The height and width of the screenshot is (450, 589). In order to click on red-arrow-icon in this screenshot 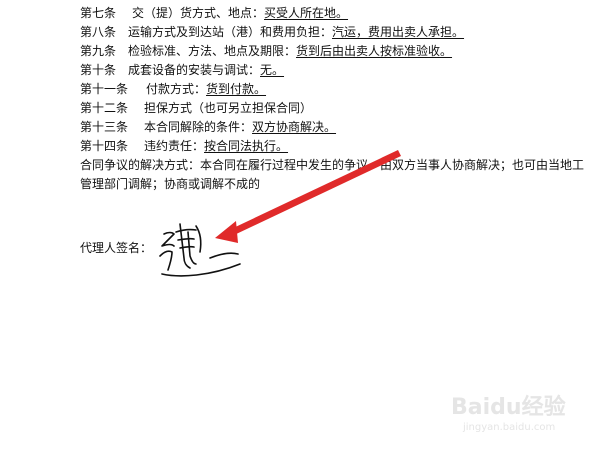, I will do `click(308, 196)`.